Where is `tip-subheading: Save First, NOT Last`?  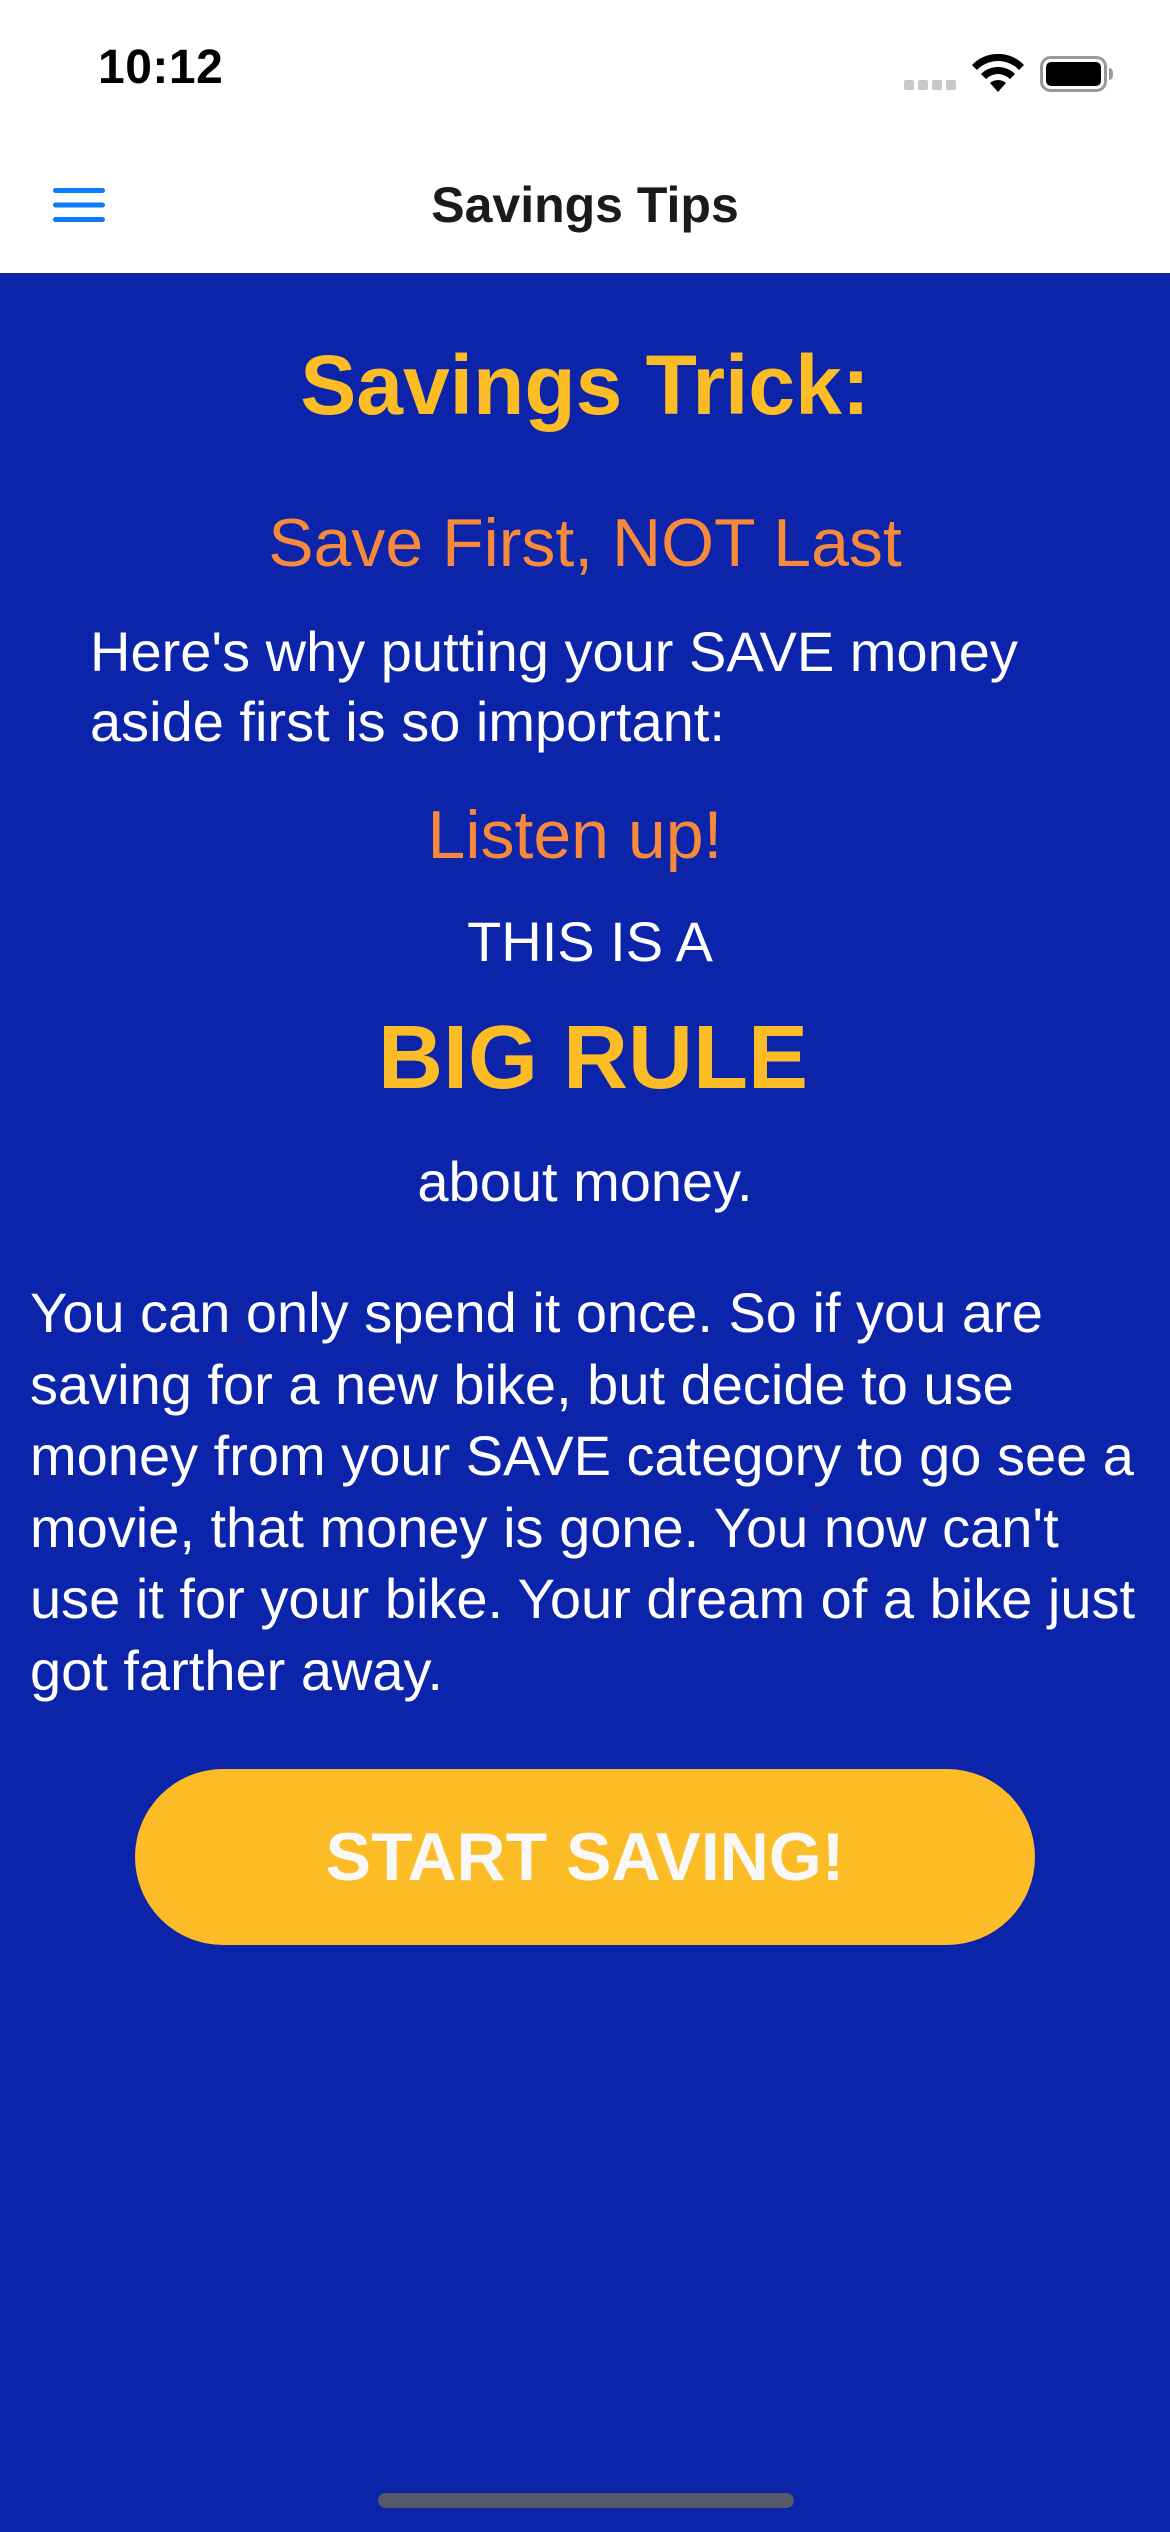
tip-subheading: Save First, NOT Last is located at coordinates (585, 543).